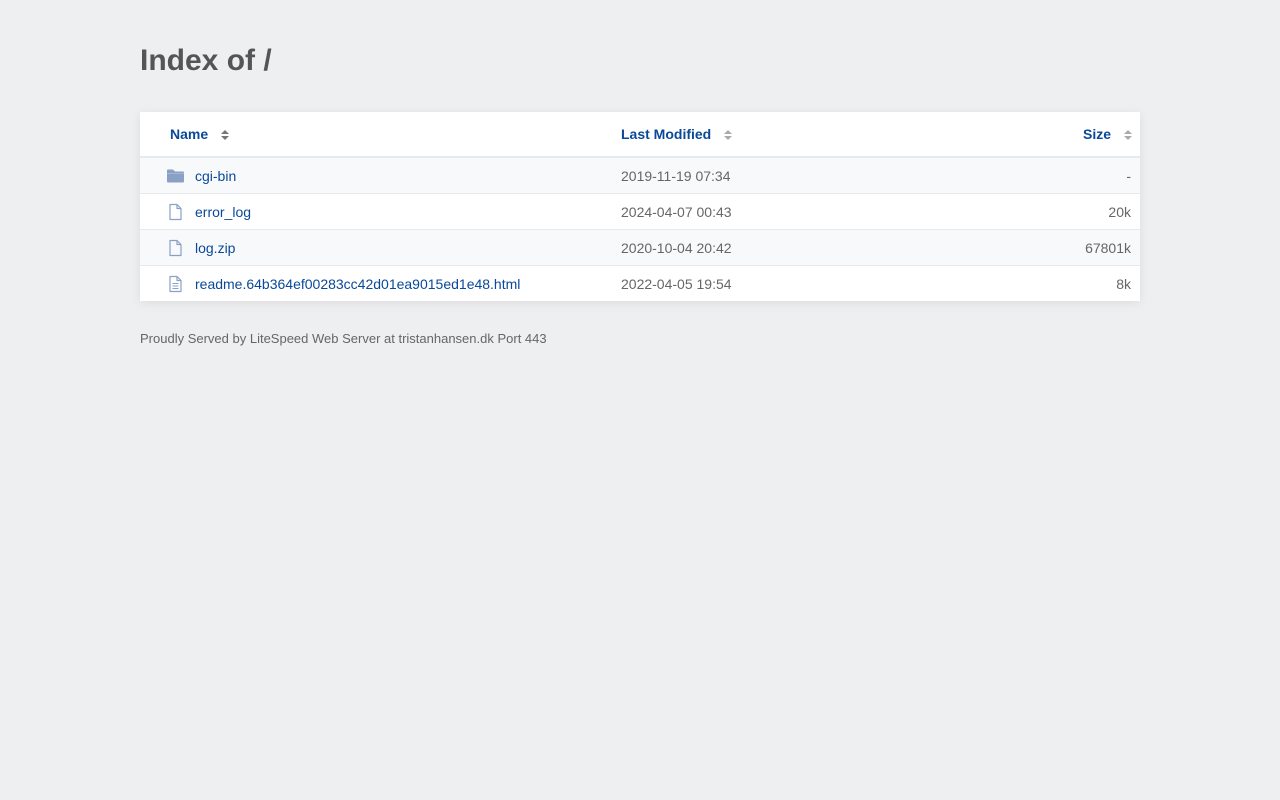  What do you see at coordinates (206, 60) in the screenshot?
I see `page-title: Index of /` at bounding box center [206, 60].